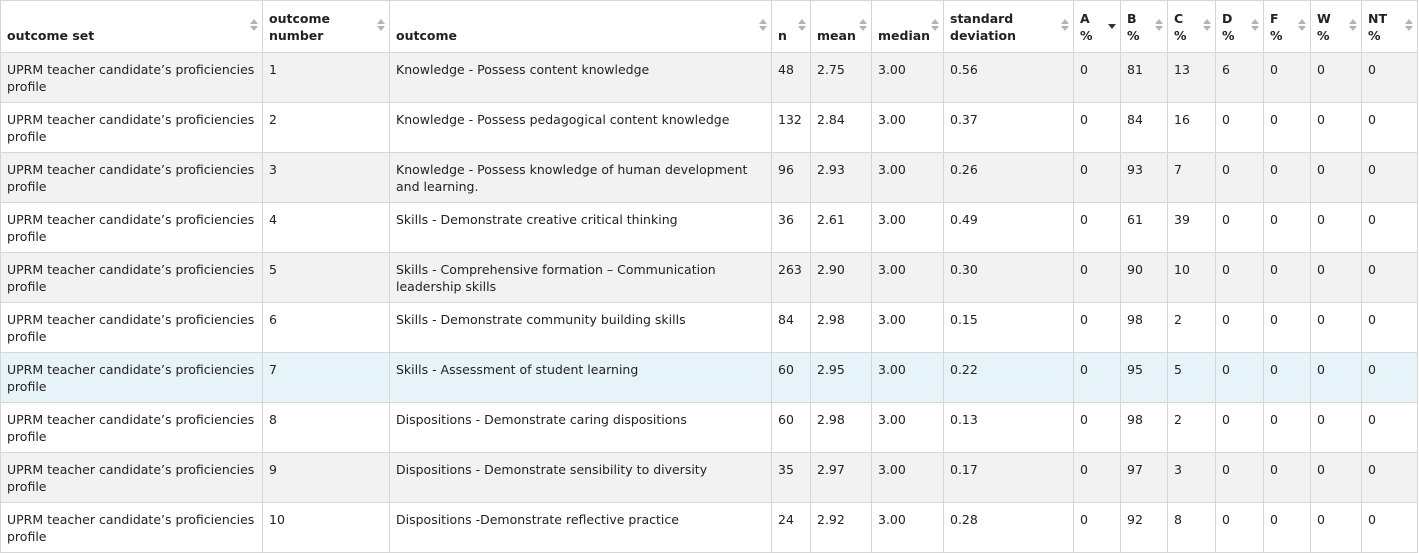 The width and height of the screenshot is (1419, 553). What do you see at coordinates (1191, 327) in the screenshot?
I see `cell-c: 2` at bounding box center [1191, 327].